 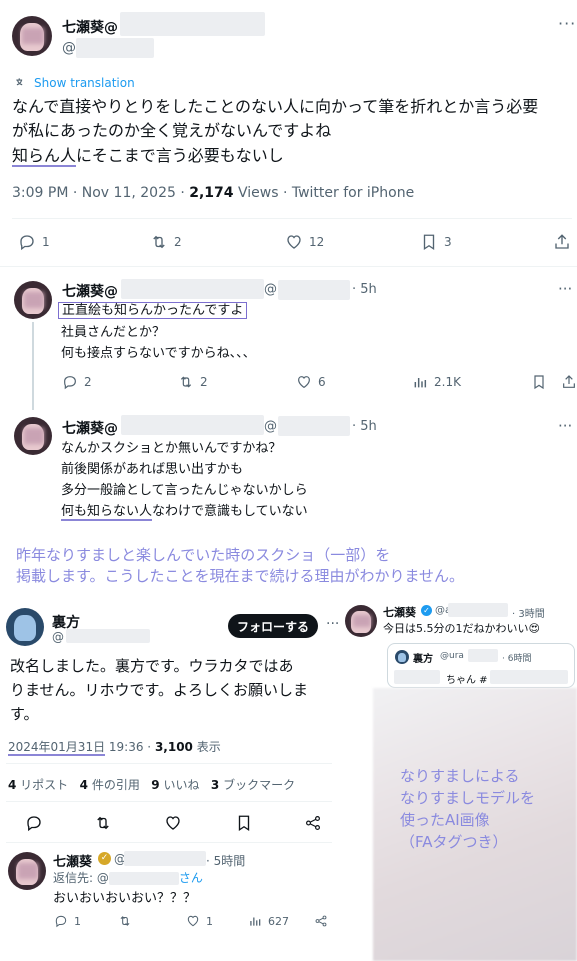 What do you see at coordinates (33, 366) in the screenshot?
I see `thread-line` at bounding box center [33, 366].